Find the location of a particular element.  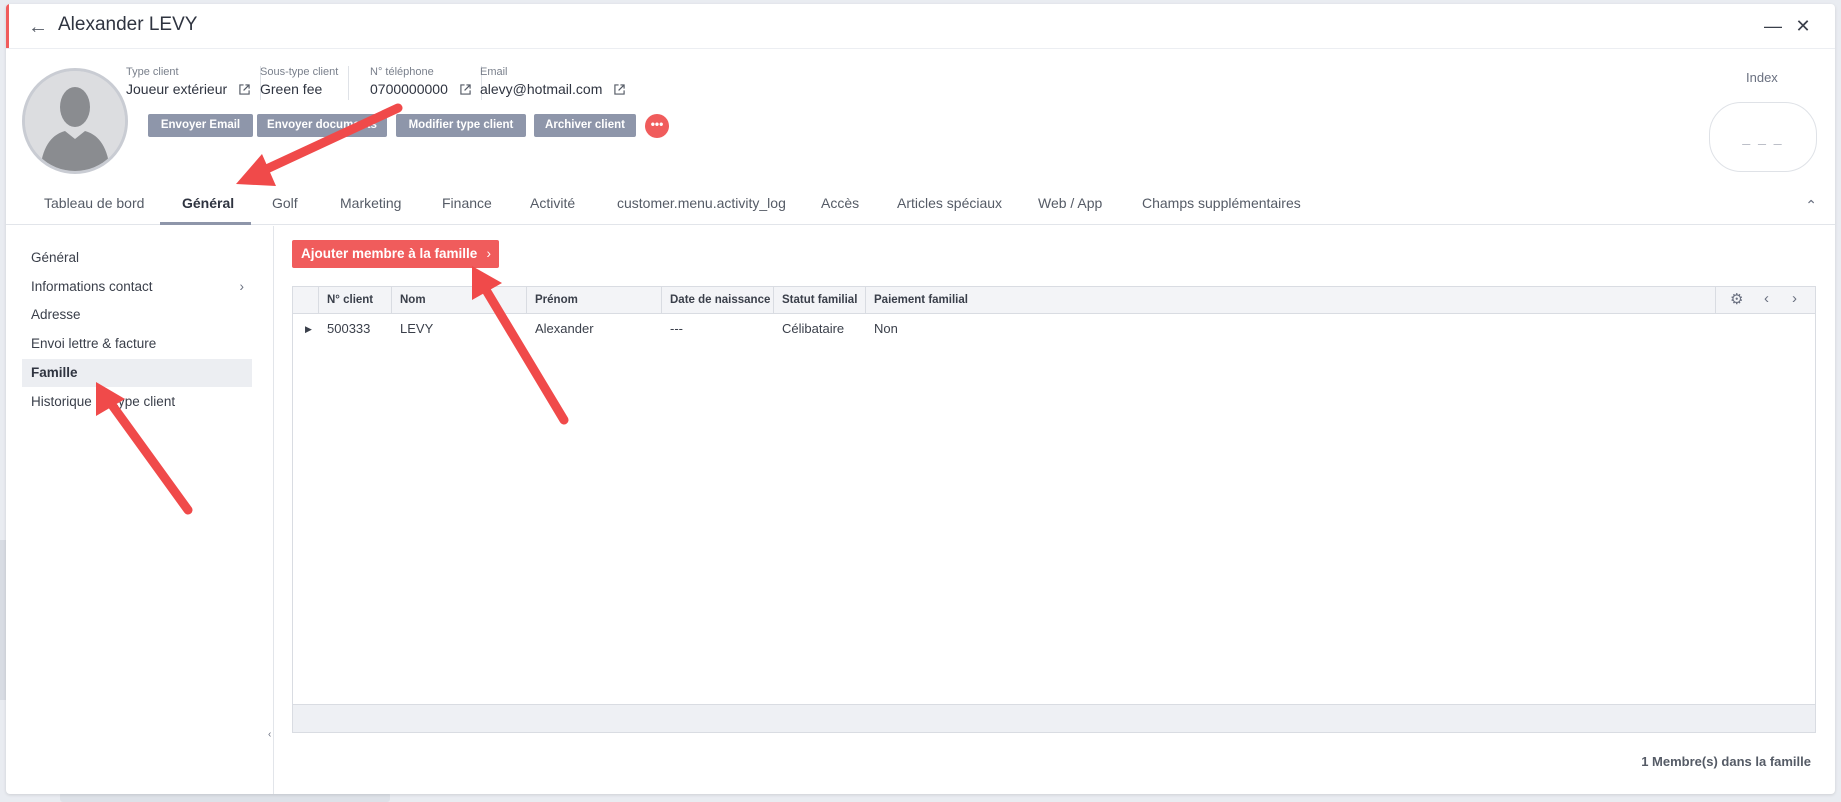

info-sous-type-client: Sous-type client Green fee is located at coordinates (305, 83).